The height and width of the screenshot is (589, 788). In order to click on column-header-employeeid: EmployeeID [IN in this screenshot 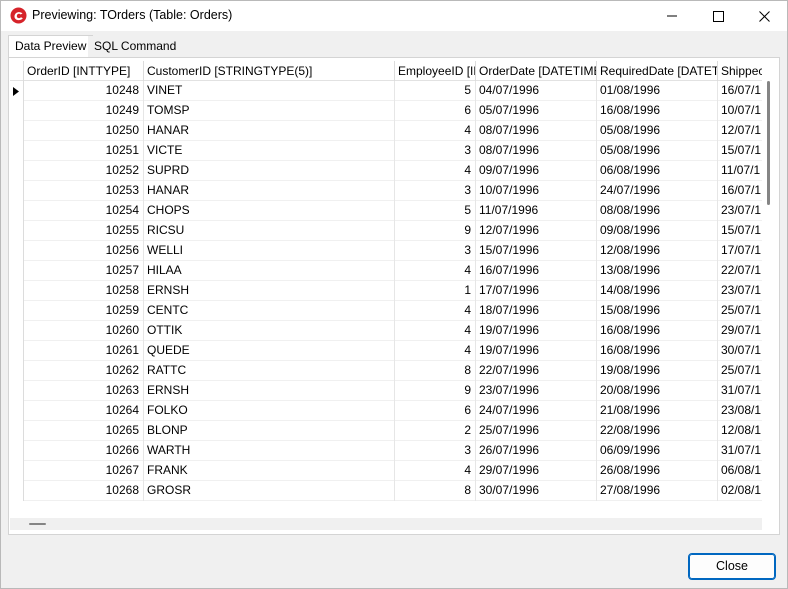, I will do `click(435, 71)`.